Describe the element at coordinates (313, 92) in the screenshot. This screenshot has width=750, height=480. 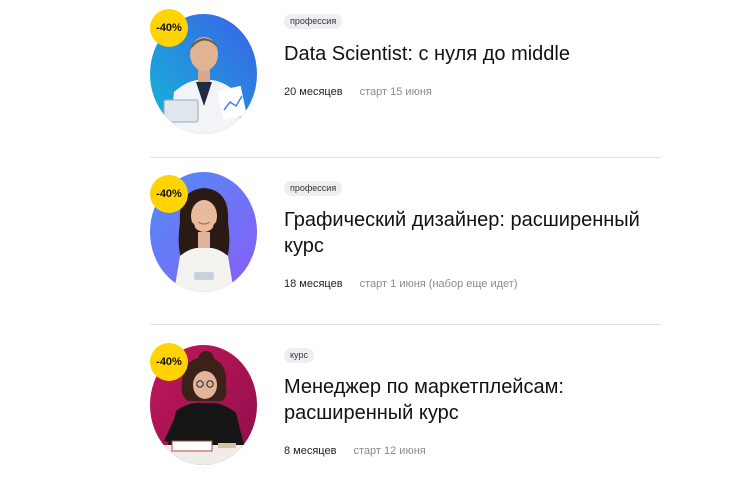
I see `course-duration: 20 месяцев` at that location.